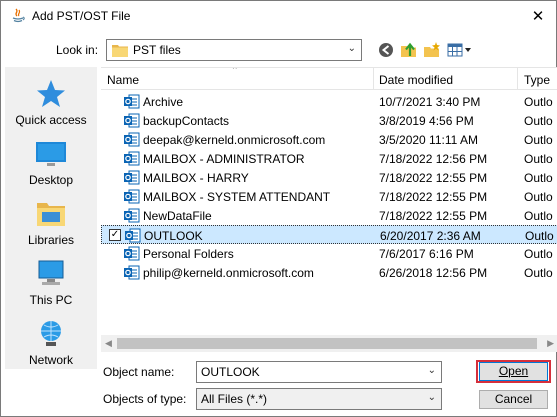  What do you see at coordinates (51, 240) in the screenshot?
I see `place-label: Libraries` at bounding box center [51, 240].